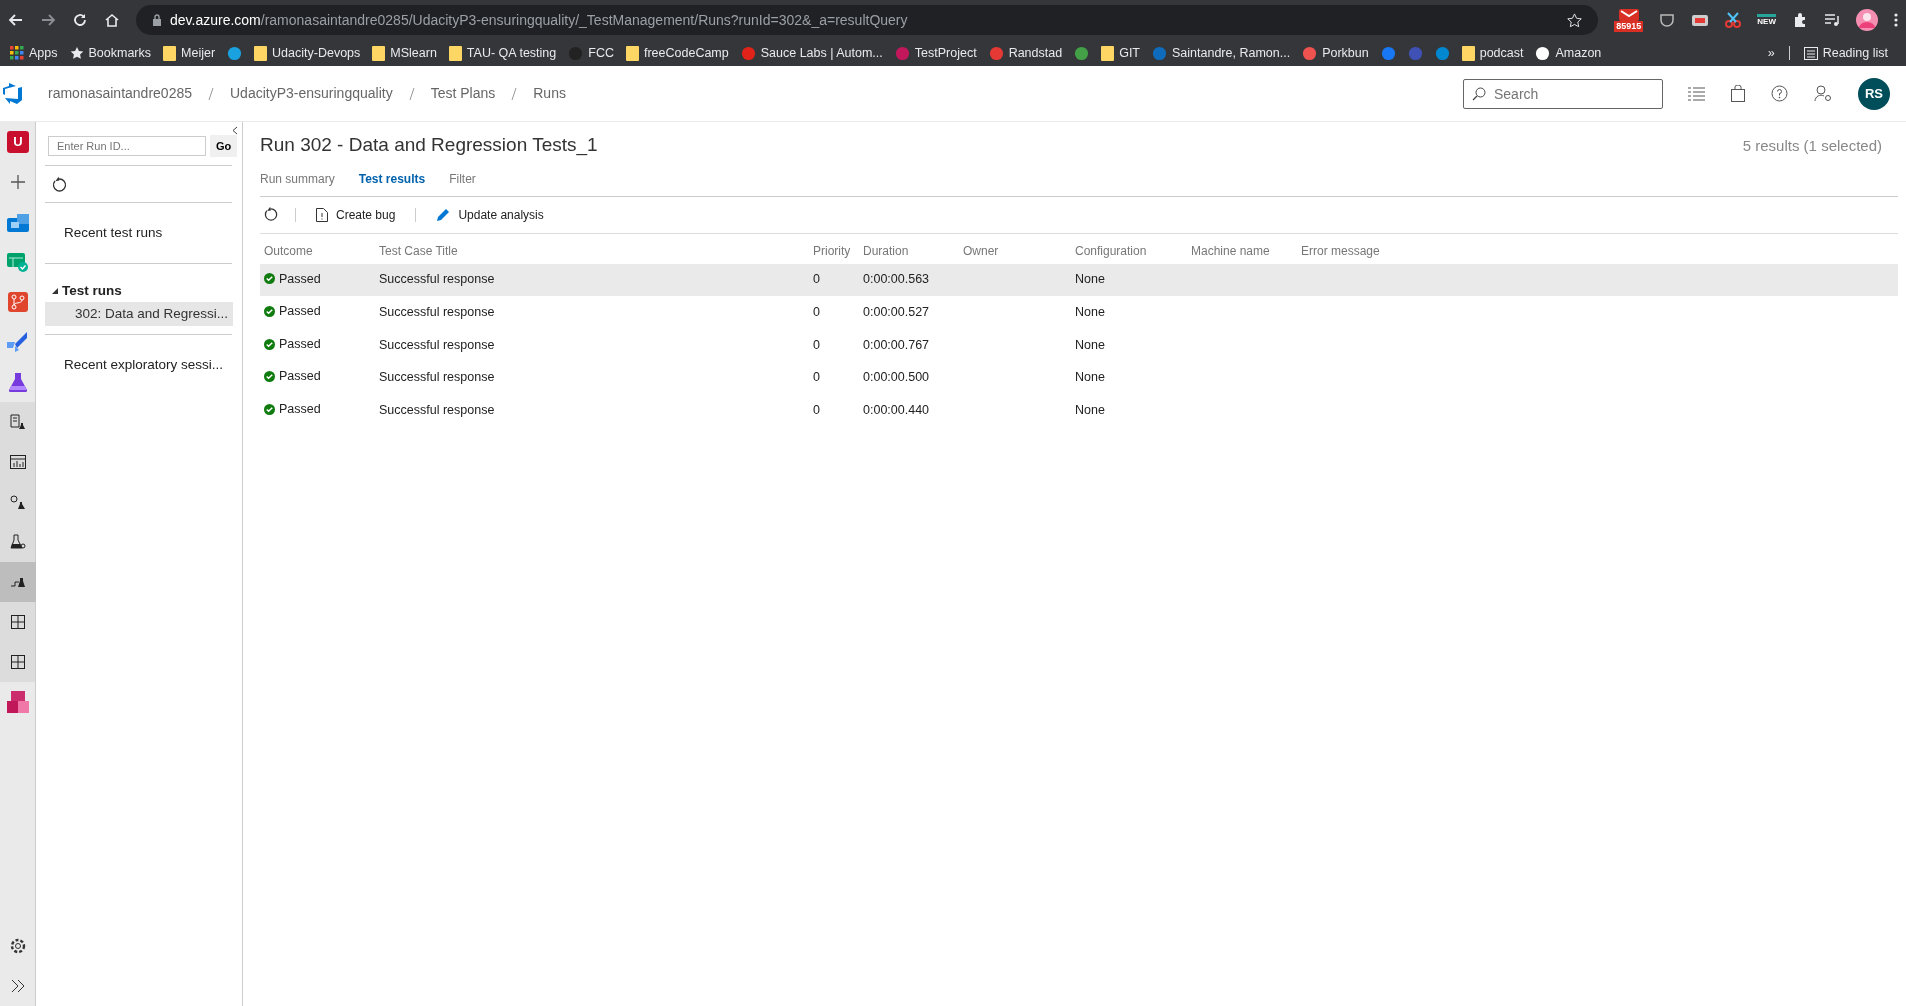 Image resolution: width=1906 pixels, height=1006 pixels. Describe the element at coordinates (356, 214) in the screenshot. I see `toolbar-button: Create bug` at that location.